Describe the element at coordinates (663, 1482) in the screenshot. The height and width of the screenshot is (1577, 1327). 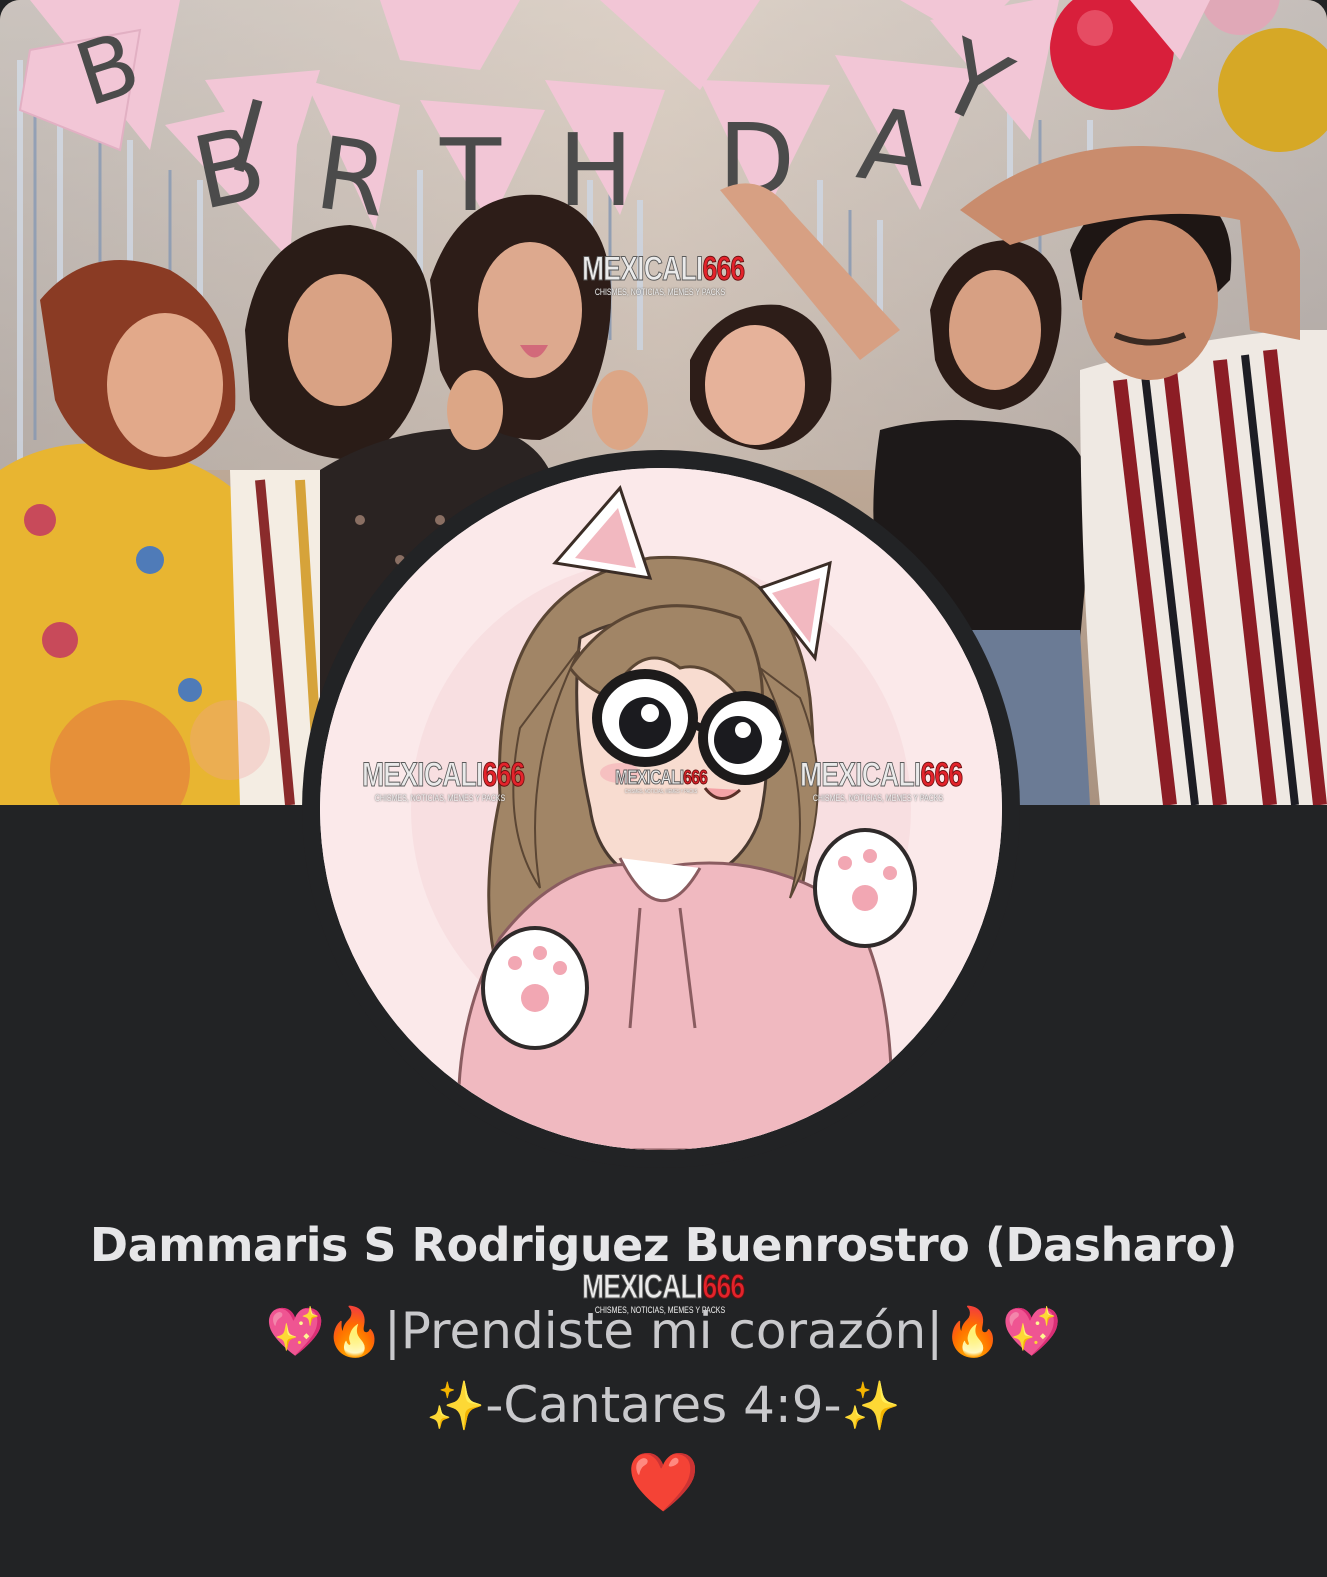
I see `red-heart-emoji: ❤️` at that location.